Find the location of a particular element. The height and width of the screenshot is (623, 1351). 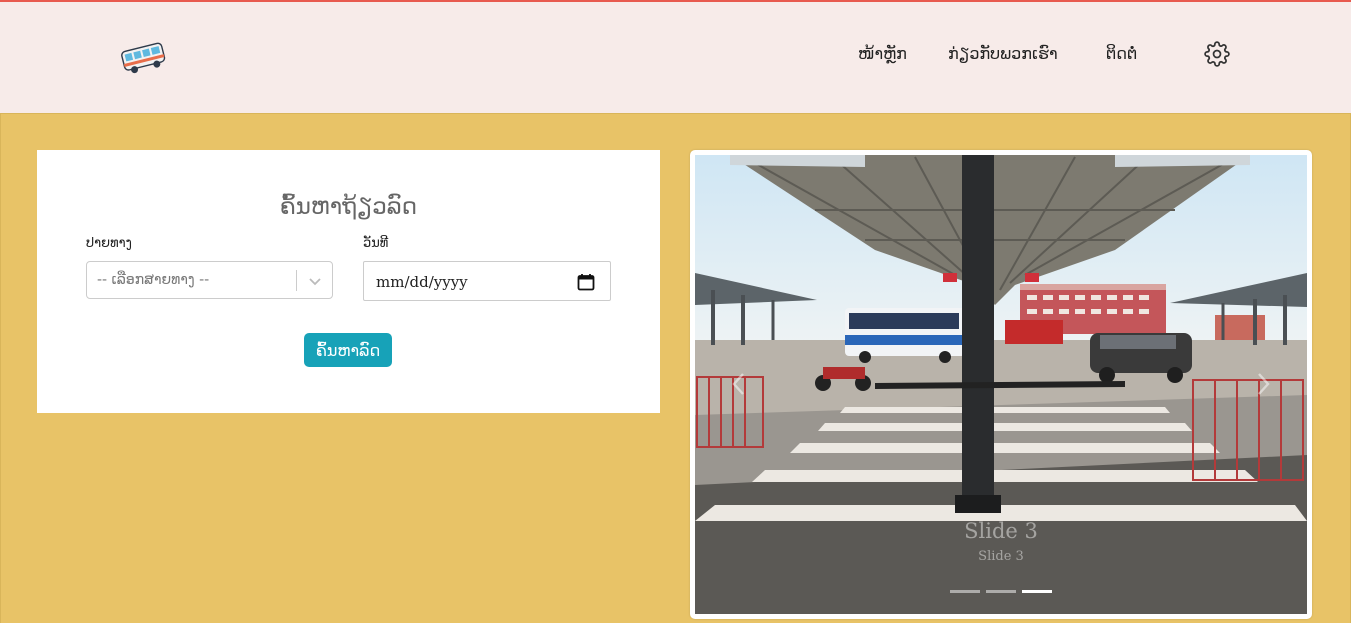

calendar-icon is located at coordinates (586, 282).